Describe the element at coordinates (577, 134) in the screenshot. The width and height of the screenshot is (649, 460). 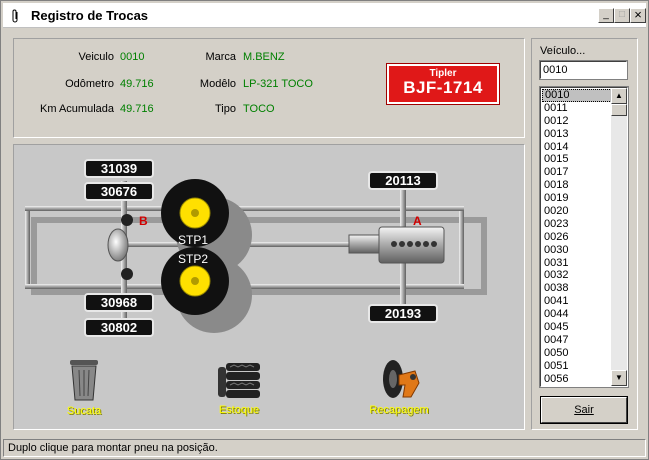
I see `vehicle-list-item: 0013` at that location.